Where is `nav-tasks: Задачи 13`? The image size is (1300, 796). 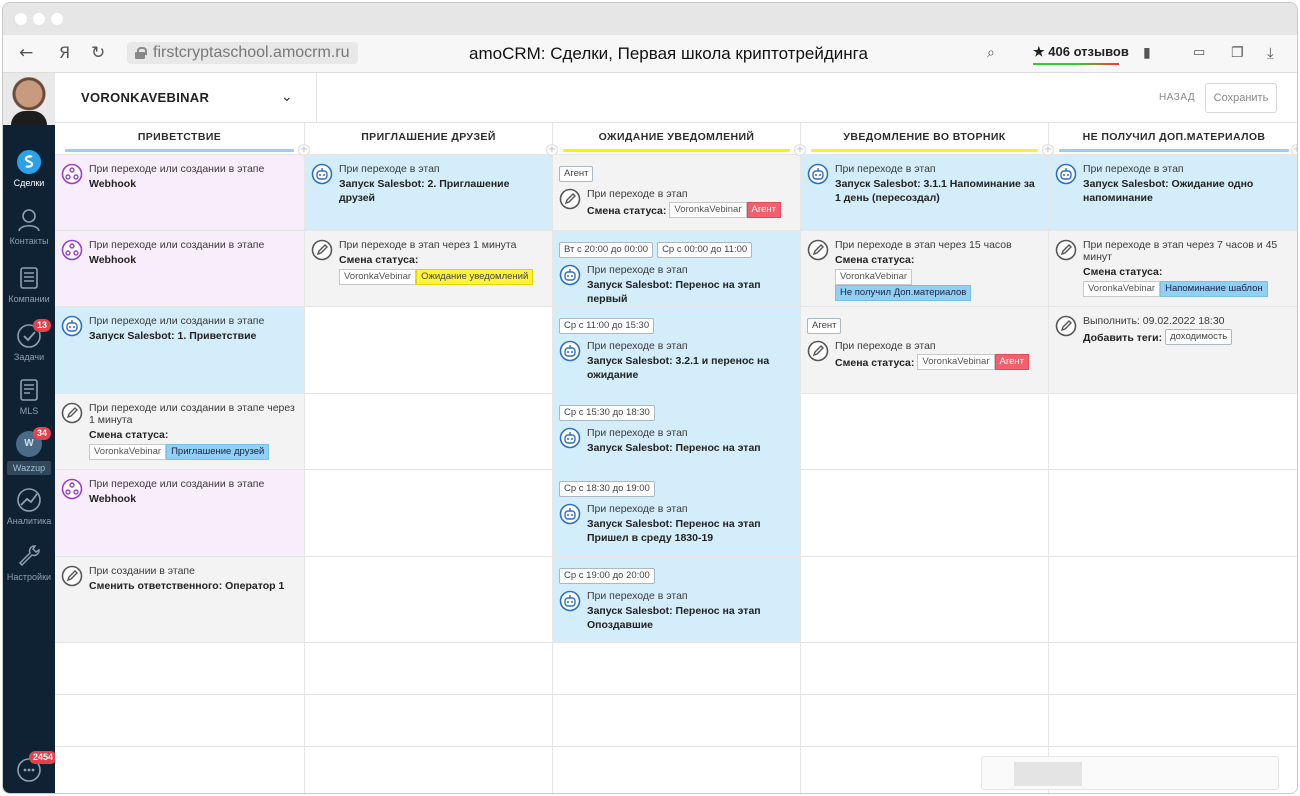
nav-tasks: Задачи 13 is located at coordinates (29, 340).